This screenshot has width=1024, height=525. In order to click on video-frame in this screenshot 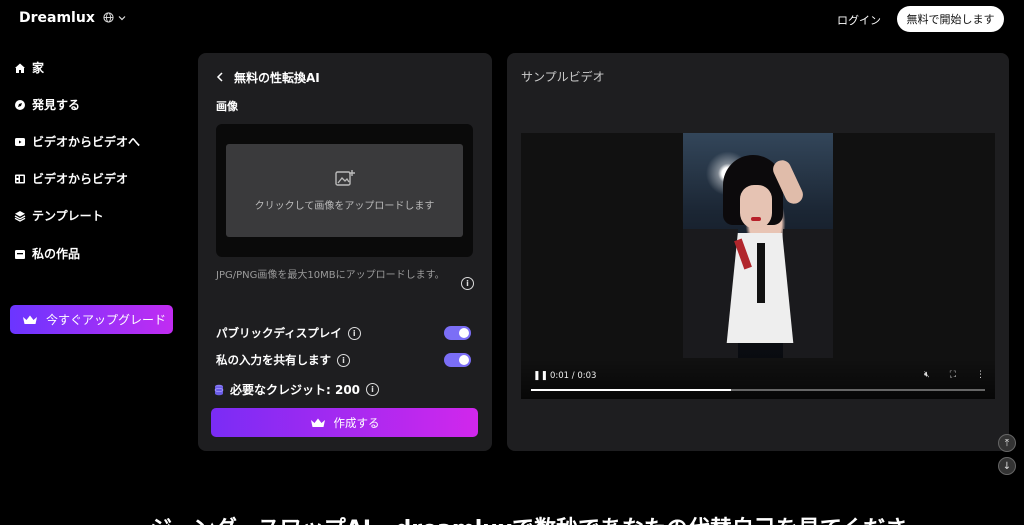, I will do `click(758, 245)`.